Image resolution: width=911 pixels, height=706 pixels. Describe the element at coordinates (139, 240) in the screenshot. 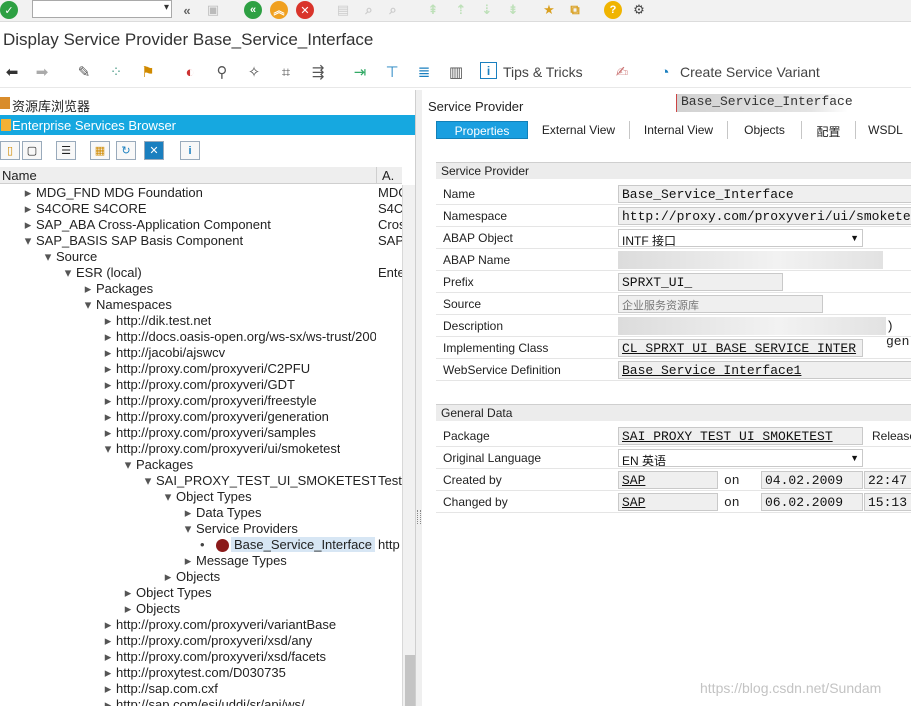

I see `tree-row-label: SAP_BASIS SAP Basis Component` at that location.